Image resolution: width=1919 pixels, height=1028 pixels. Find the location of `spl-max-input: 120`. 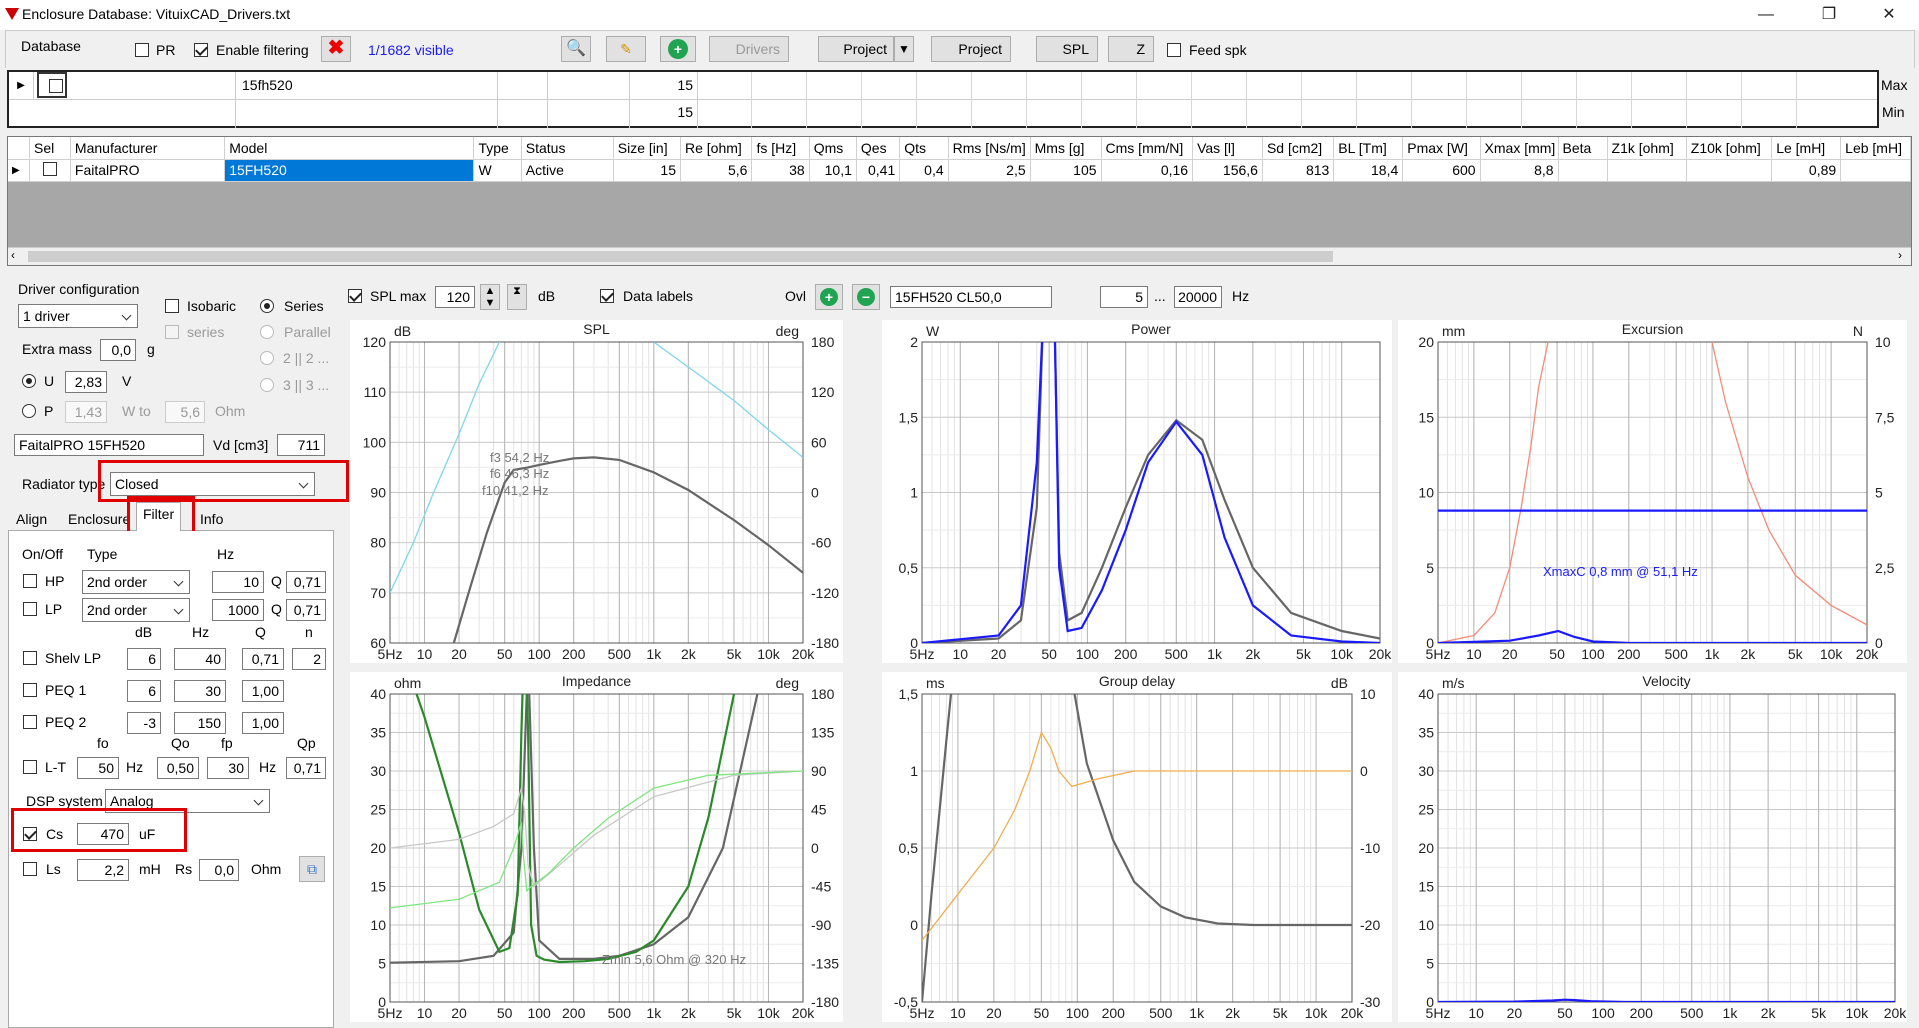

spl-max-input: 120 is located at coordinates (455, 297).